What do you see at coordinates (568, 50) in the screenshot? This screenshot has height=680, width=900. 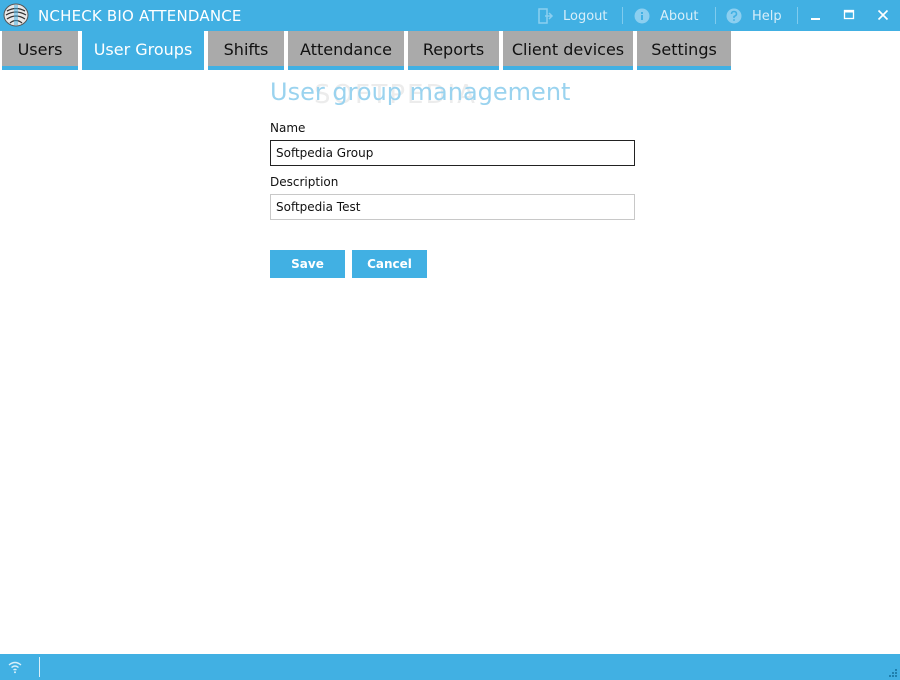 I see `tab-client-devices: Client devices` at bounding box center [568, 50].